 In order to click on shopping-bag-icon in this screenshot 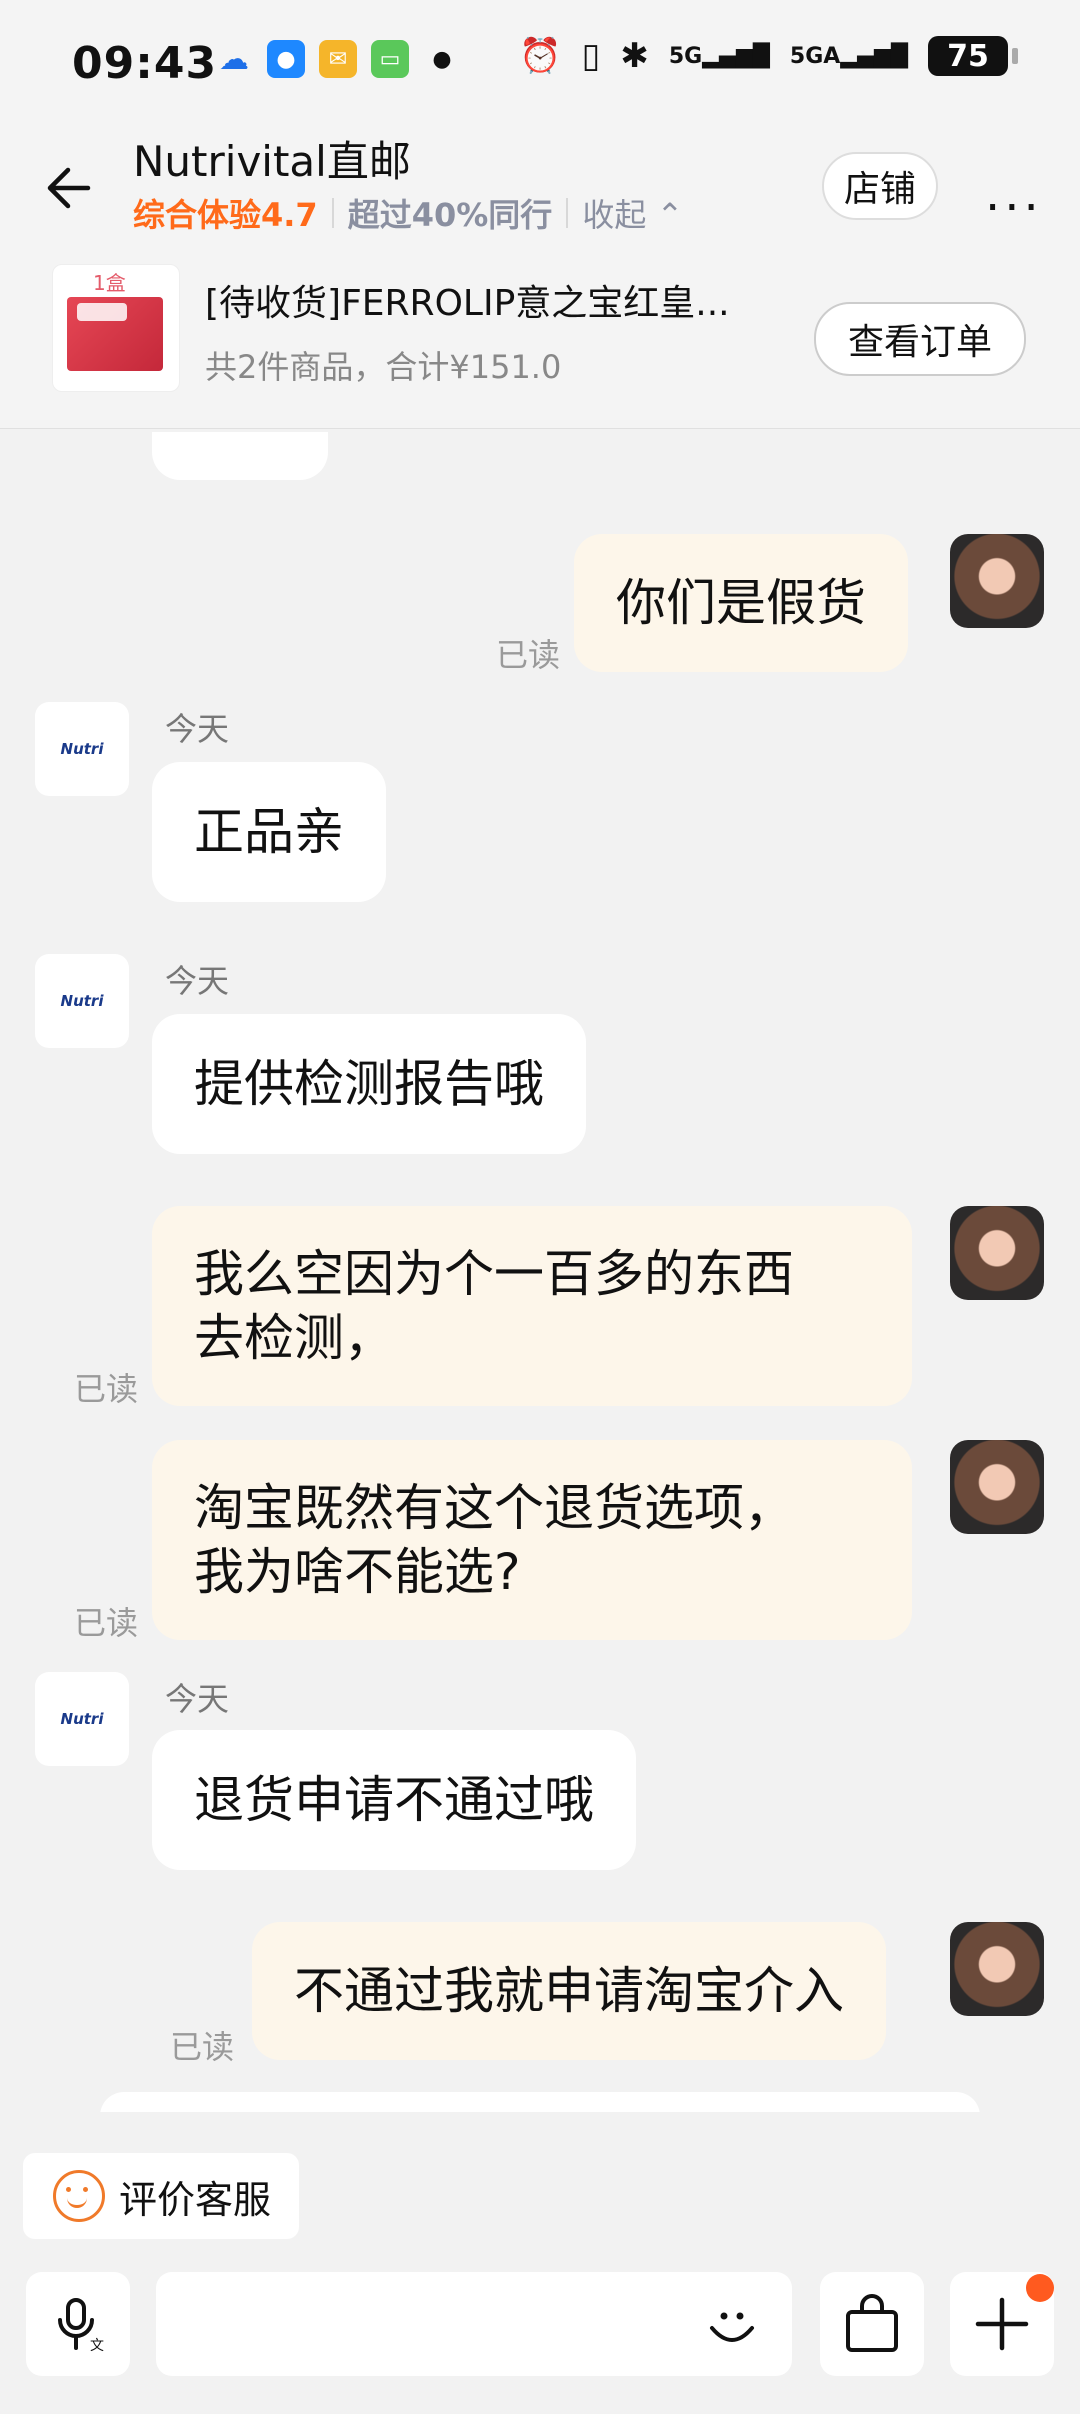, I will do `click(872, 2323)`.